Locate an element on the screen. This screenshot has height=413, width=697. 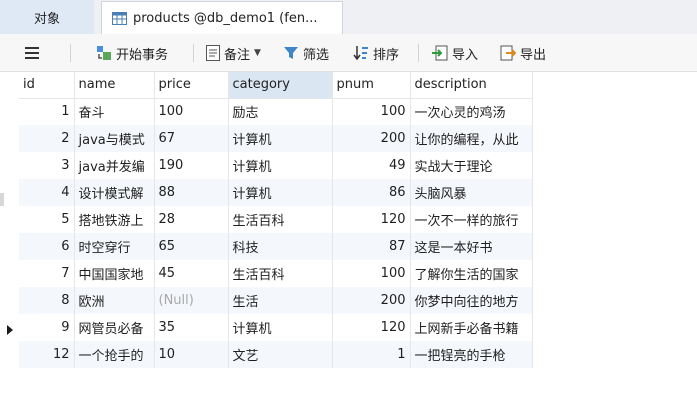
cell-category: 生活 is located at coordinates (280, 300).